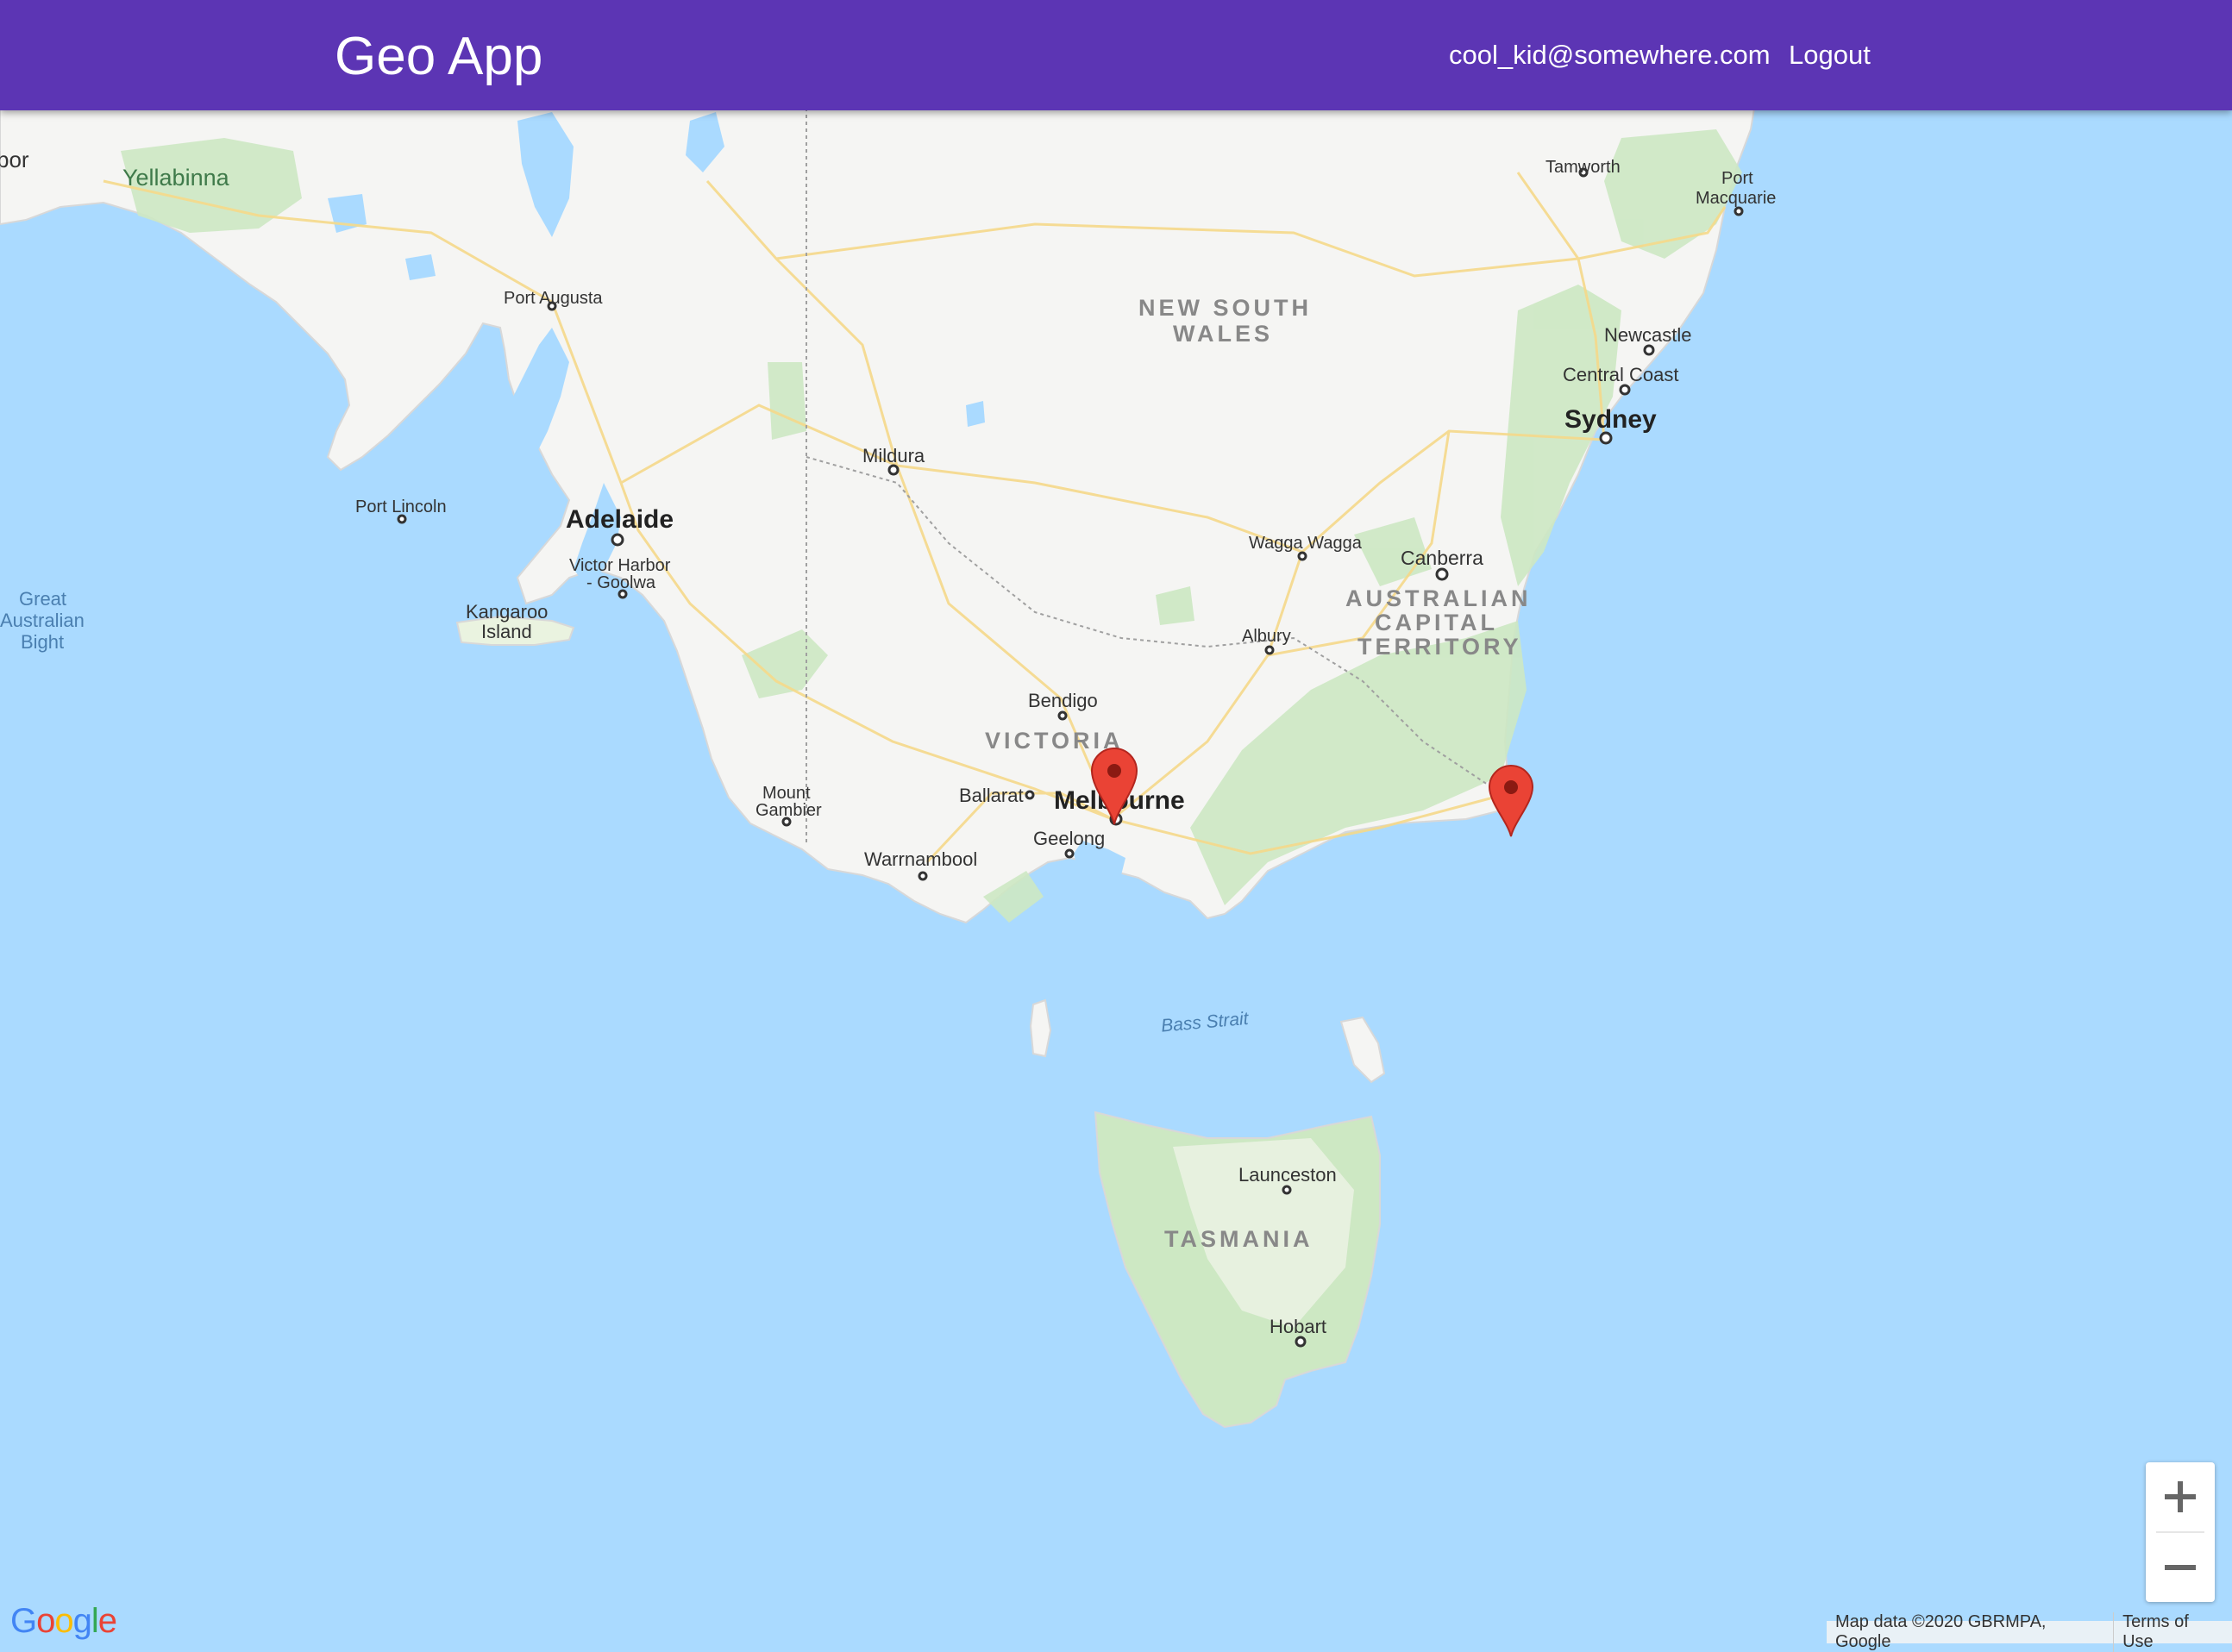 This screenshot has width=2232, height=1652. What do you see at coordinates (1287, 1190) in the screenshot?
I see `launceston-dot` at bounding box center [1287, 1190].